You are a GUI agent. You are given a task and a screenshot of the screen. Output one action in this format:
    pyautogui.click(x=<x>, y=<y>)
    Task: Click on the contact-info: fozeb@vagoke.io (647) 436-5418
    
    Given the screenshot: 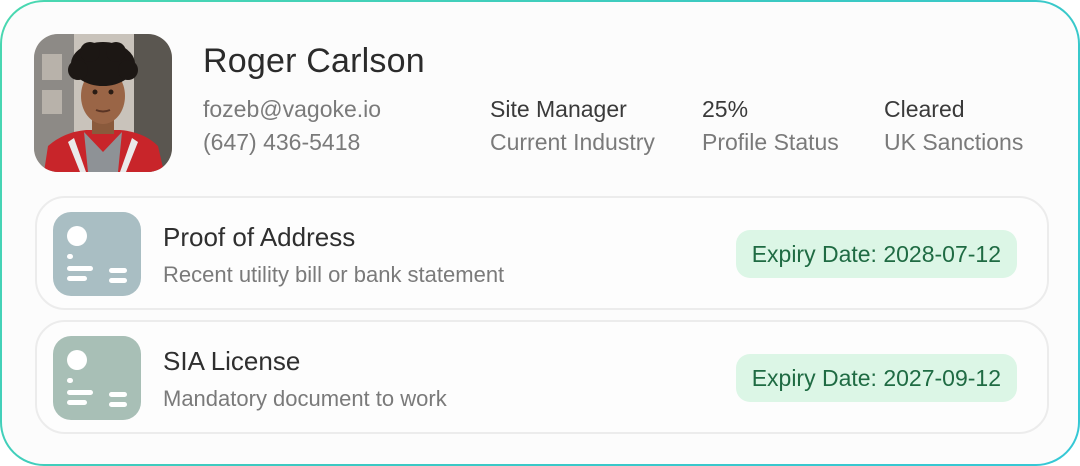 What is the action you would take?
    pyautogui.click(x=292, y=126)
    